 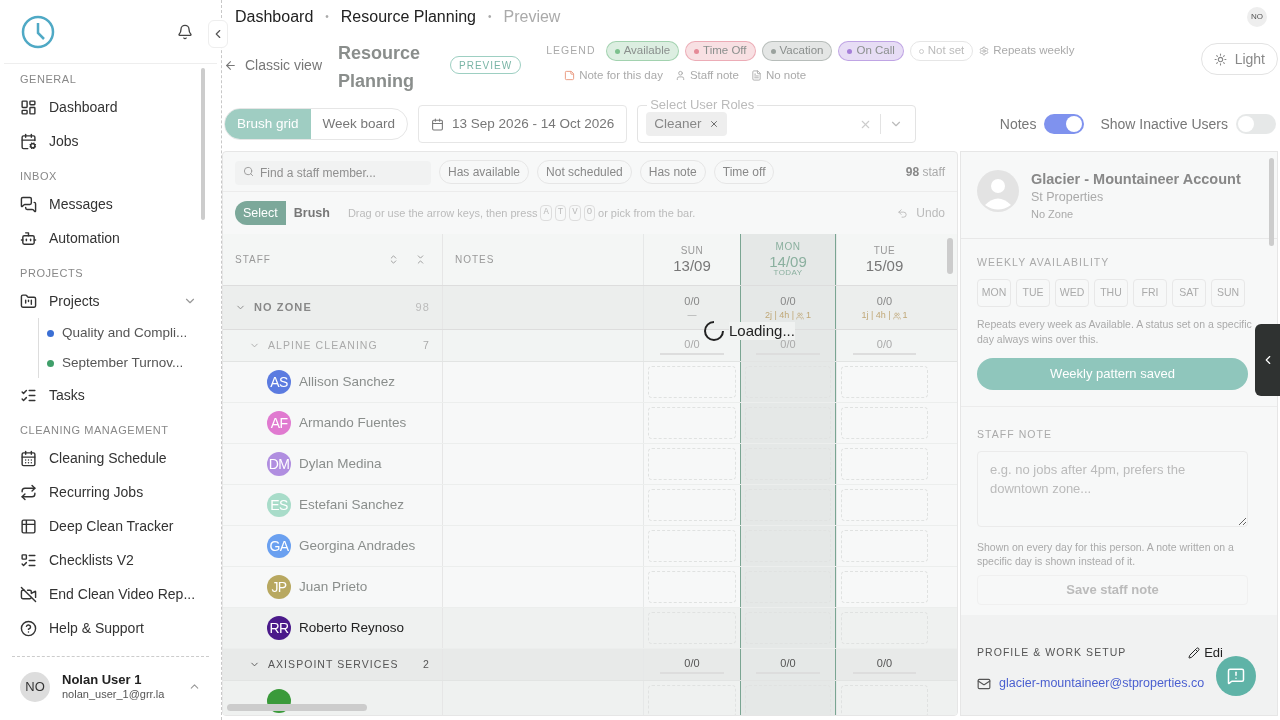 I want to click on view-tab: Brush grid, so click(x=268, y=124).